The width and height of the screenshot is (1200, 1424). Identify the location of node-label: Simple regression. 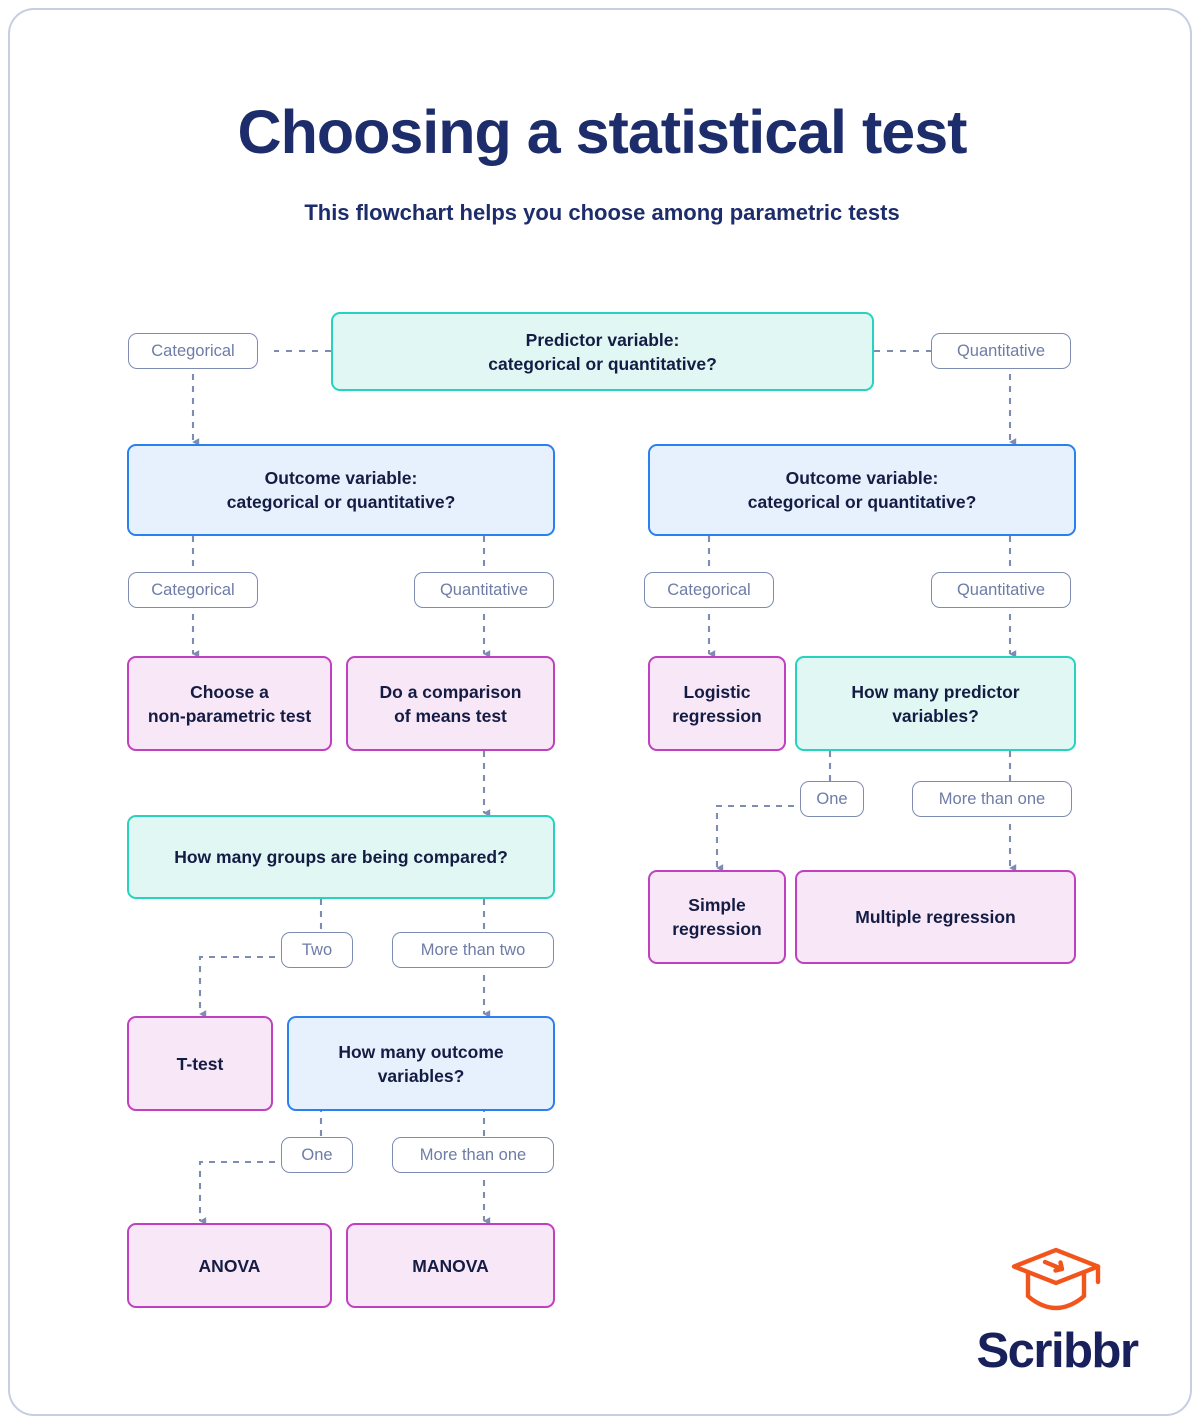
(717, 917).